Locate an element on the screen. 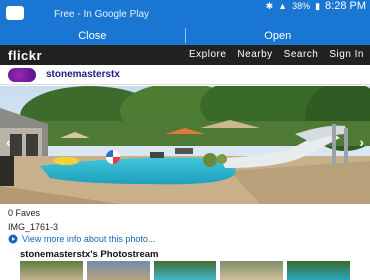 This screenshot has width=370, height=280. top-nav: flickr Explore Nearby Search Sign In is located at coordinates (185, 55).